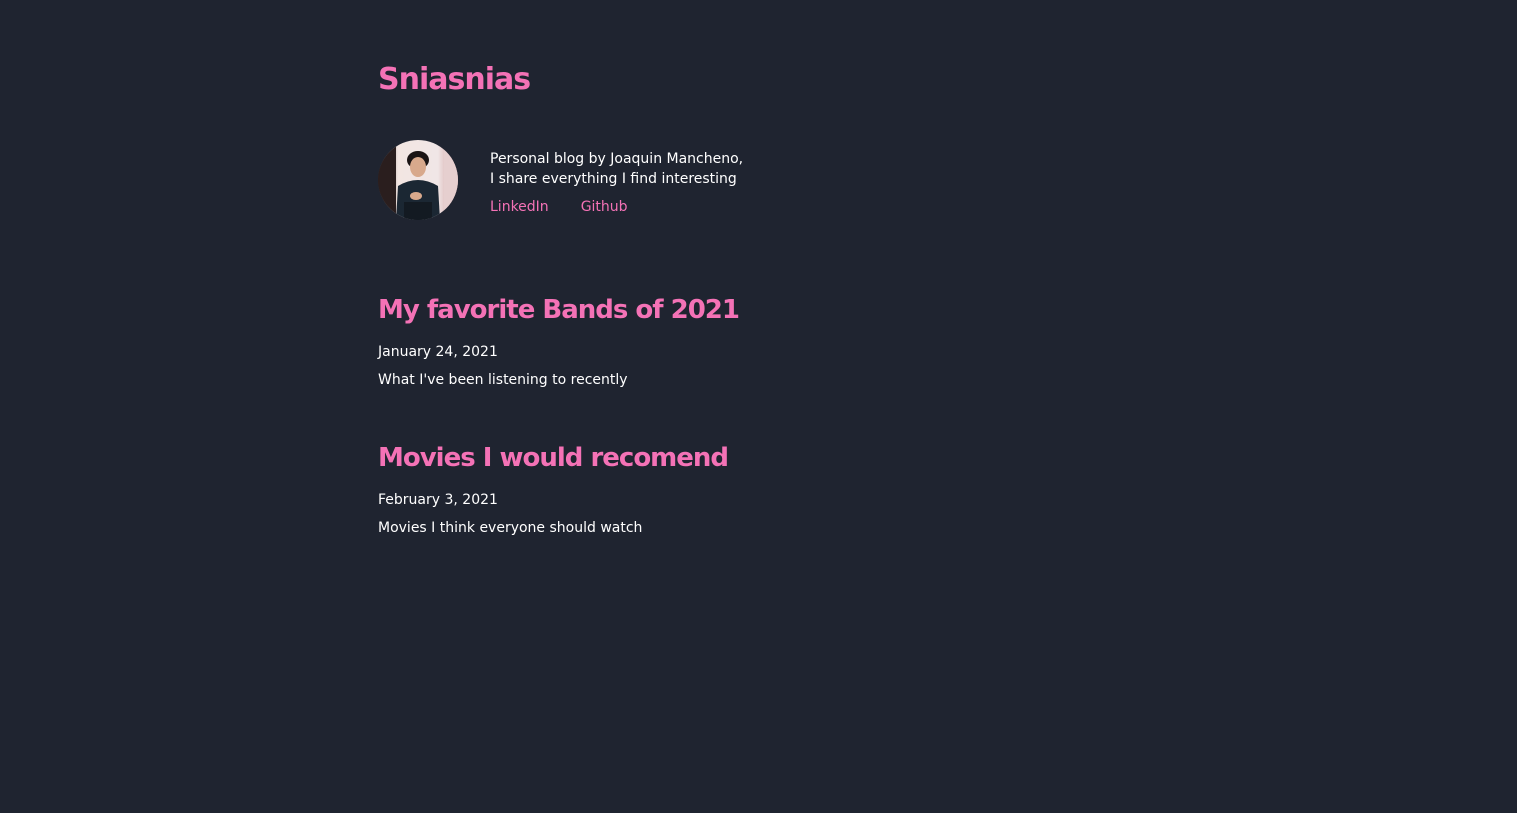  What do you see at coordinates (438, 500) in the screenshot?
I see `post-date: February 3, 2021` at bounding box center [438, 500].